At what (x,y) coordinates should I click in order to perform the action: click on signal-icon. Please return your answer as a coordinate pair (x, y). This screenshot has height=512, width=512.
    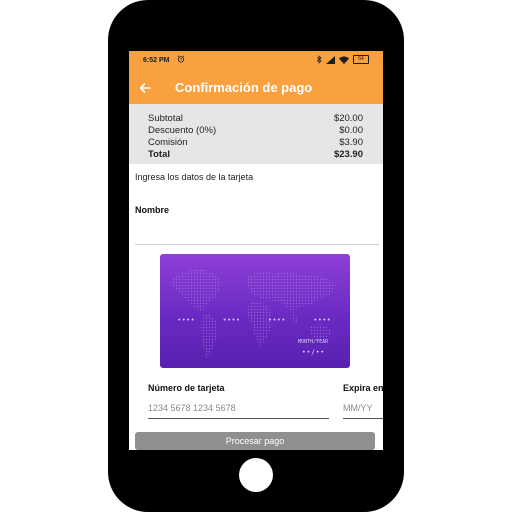
    Looking at the image, I should click on (330, 59).